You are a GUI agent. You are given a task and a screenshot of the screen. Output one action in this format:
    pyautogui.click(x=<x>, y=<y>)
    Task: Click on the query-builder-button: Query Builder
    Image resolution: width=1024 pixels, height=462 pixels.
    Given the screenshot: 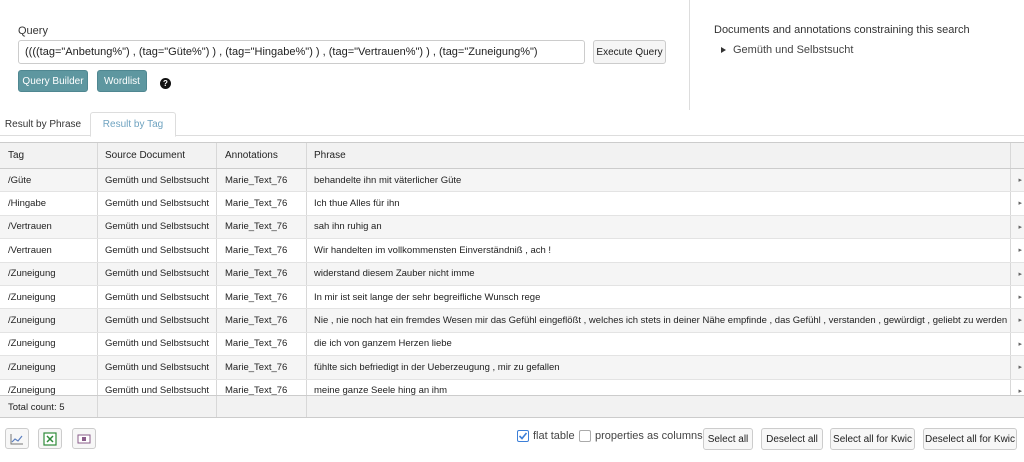 What is the action you would take?
    pyautogui.click(x=53, y=81)
    